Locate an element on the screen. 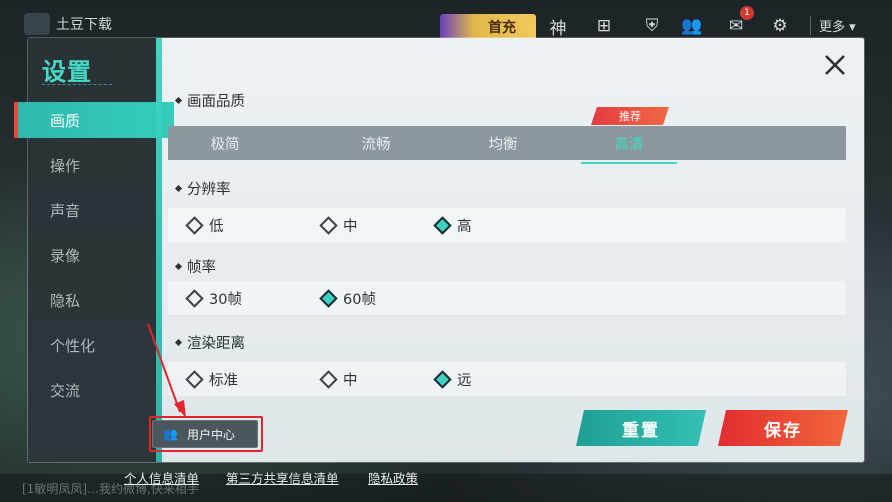 Image resolution: width=892 pixels, height=502 pixels. resolution-option-low: 低 is located at coordinates (204, 225).